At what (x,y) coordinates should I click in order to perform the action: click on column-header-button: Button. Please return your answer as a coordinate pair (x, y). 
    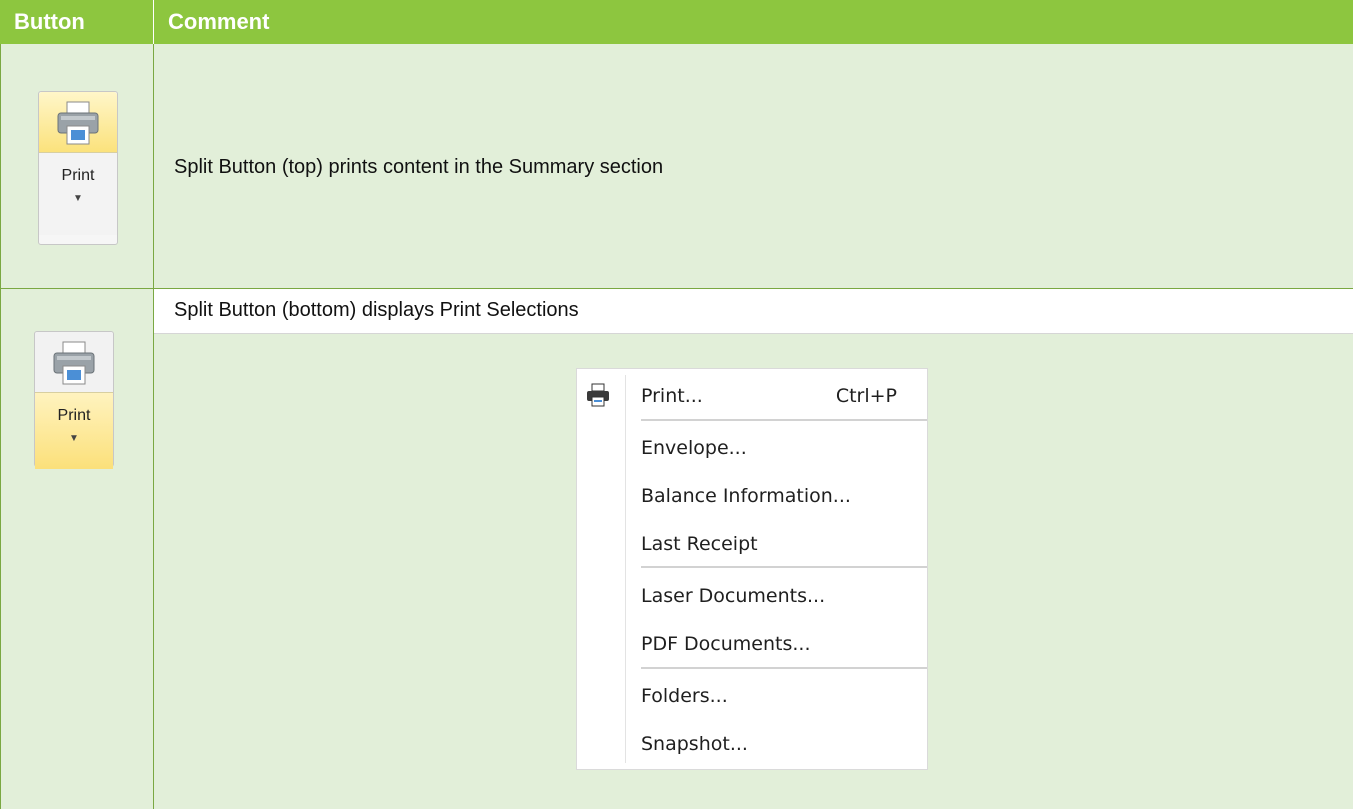
    Looking at the image, I should click on (77, 22).